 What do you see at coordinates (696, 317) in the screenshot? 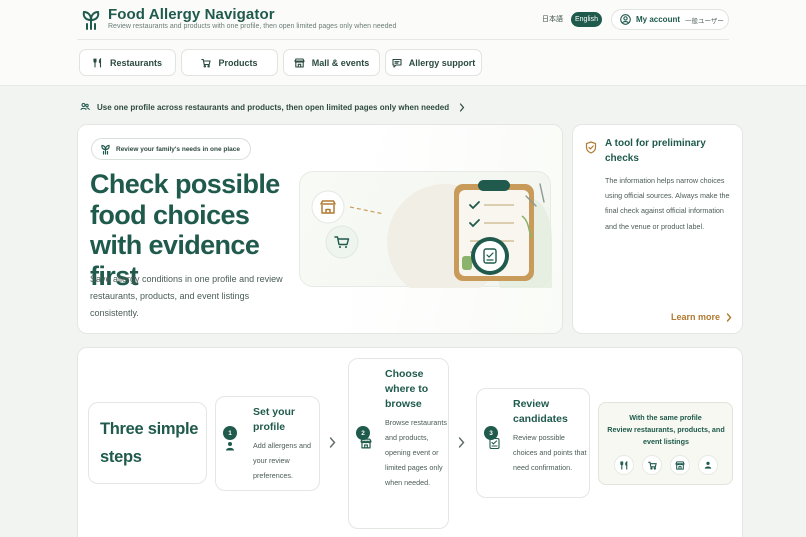
I see `learn-more-label: Learn more` at bounding box center [696, 317].